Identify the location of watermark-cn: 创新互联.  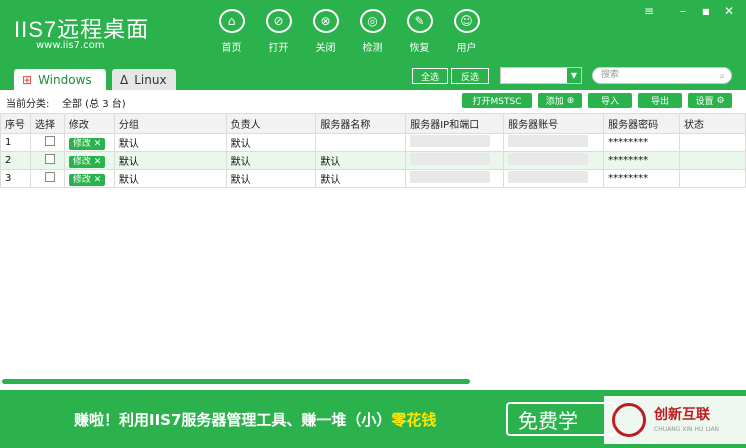
(682, 415).